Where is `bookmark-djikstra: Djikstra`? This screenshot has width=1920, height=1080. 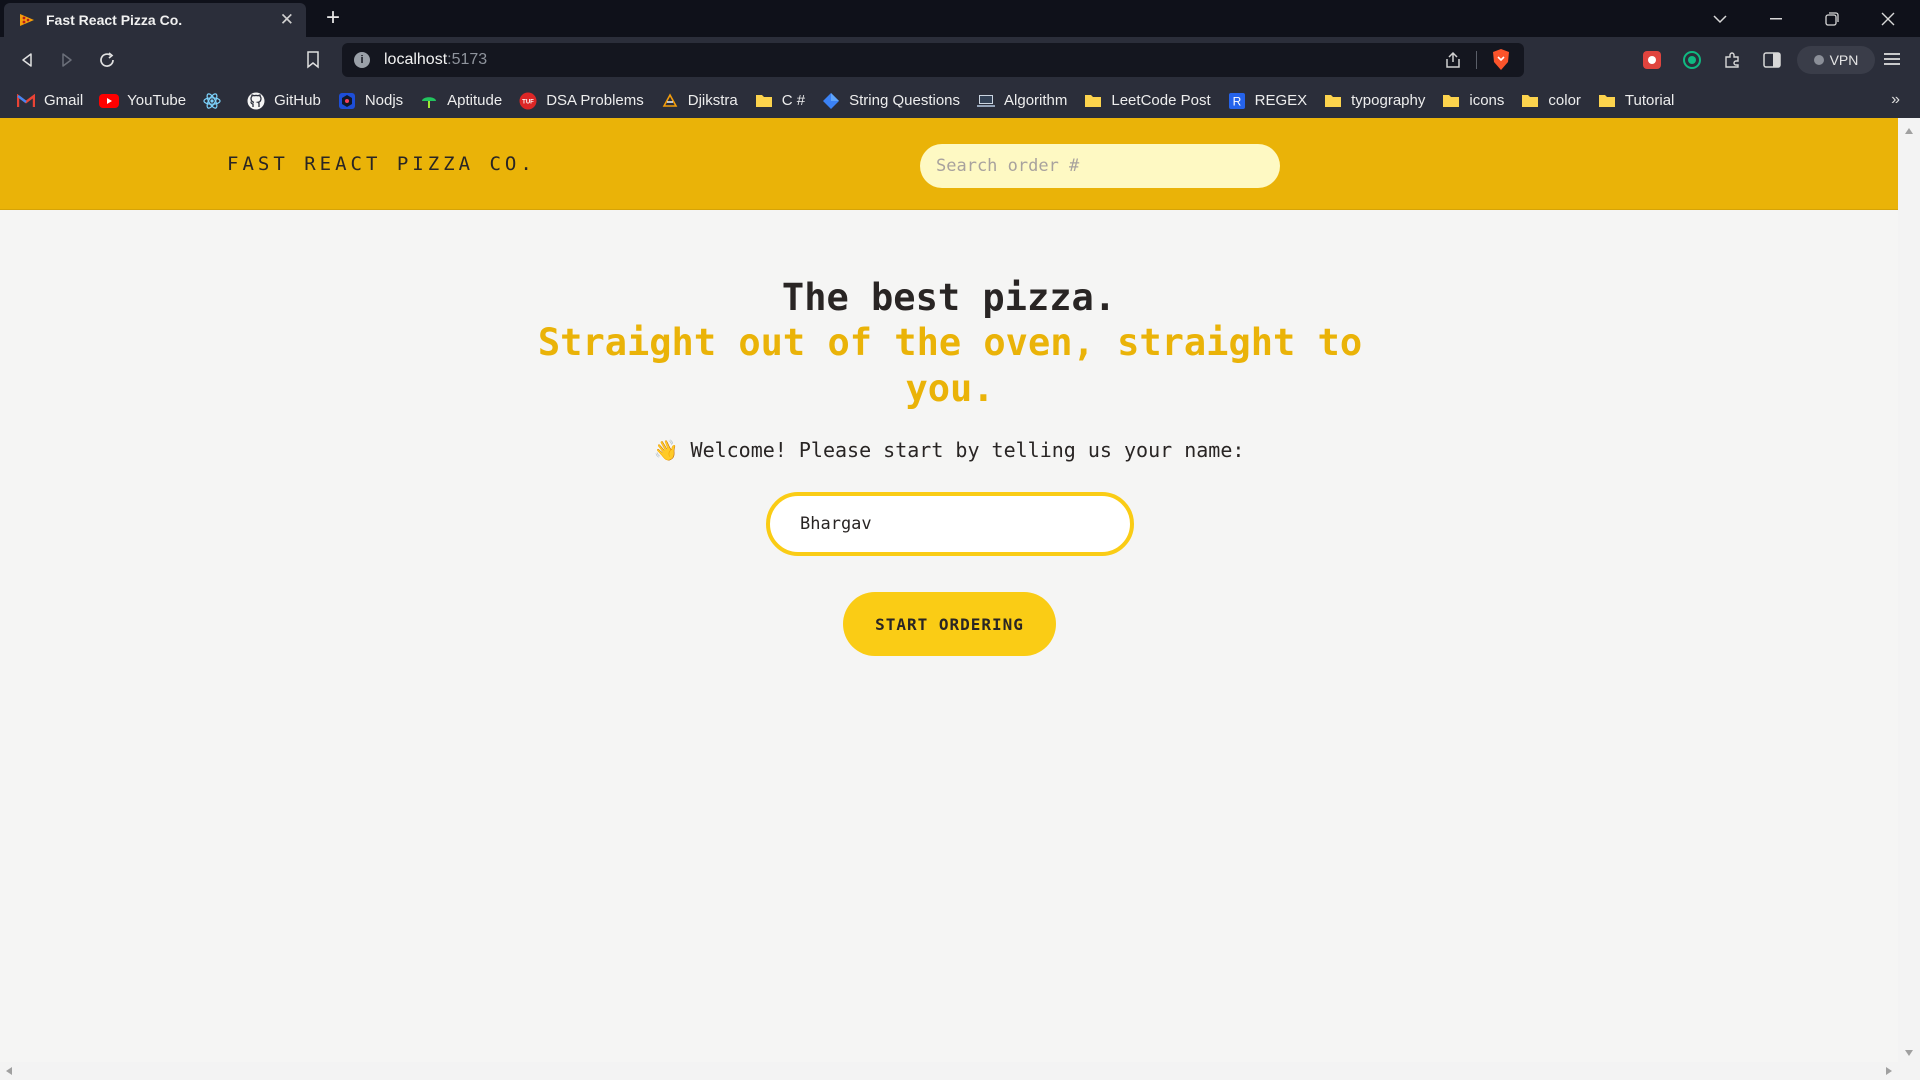 bookmark-djikstra: Djikstra is located at coordinates (699, 101).